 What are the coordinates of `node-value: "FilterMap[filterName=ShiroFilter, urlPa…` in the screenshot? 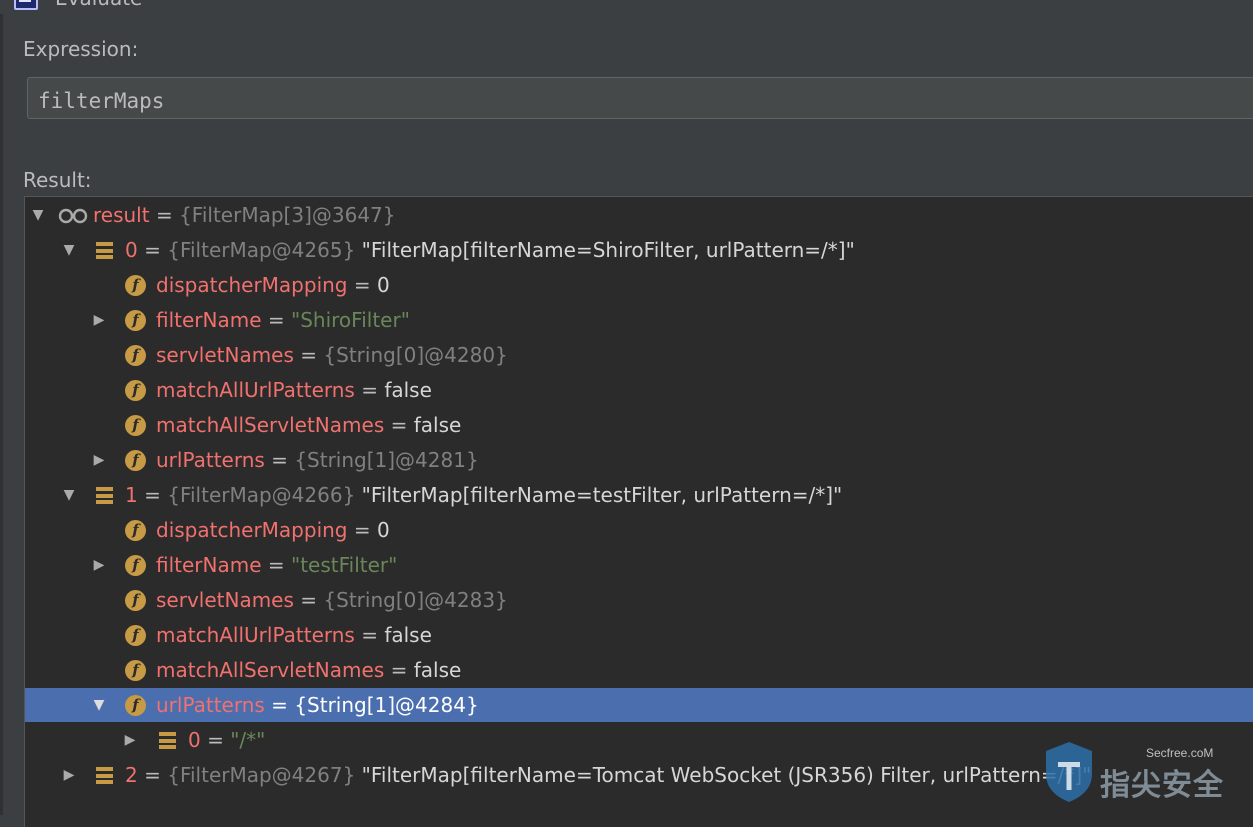 It's located at (605, 250).